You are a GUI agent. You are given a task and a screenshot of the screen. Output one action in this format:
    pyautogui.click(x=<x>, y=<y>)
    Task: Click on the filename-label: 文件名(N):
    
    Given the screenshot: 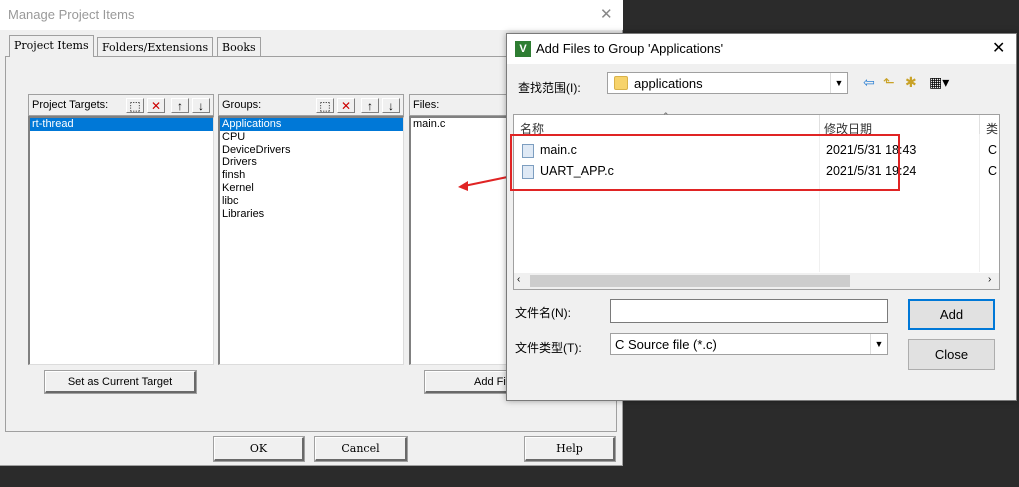 What is the action you would take?
    pyautogui.click(x=543, y=313)
    